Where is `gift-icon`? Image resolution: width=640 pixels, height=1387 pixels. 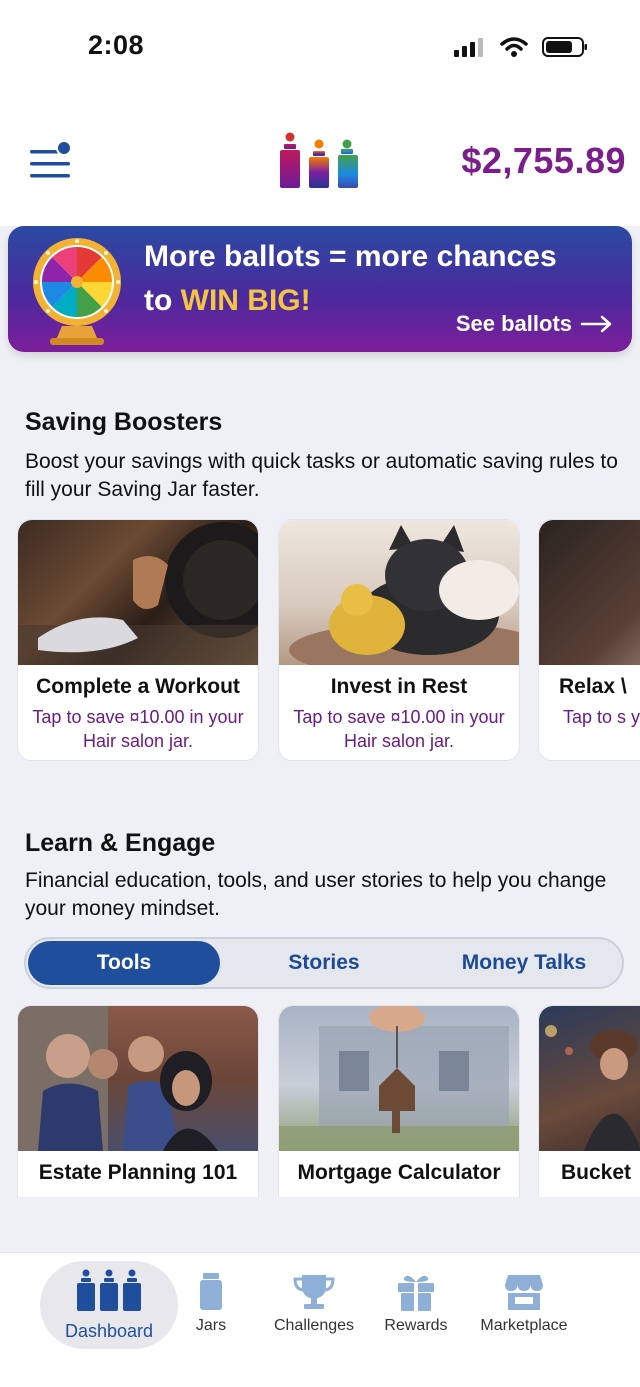
gift-icon is located at coordinates (416, 1293).